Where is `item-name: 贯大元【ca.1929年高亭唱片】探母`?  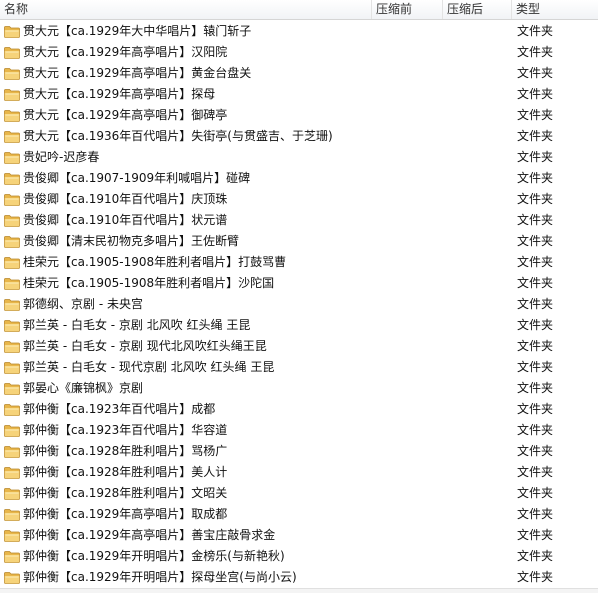 item-name: 贯大元【ca.1929年高亭唱片】探母 is located at coordinates (119, 94).